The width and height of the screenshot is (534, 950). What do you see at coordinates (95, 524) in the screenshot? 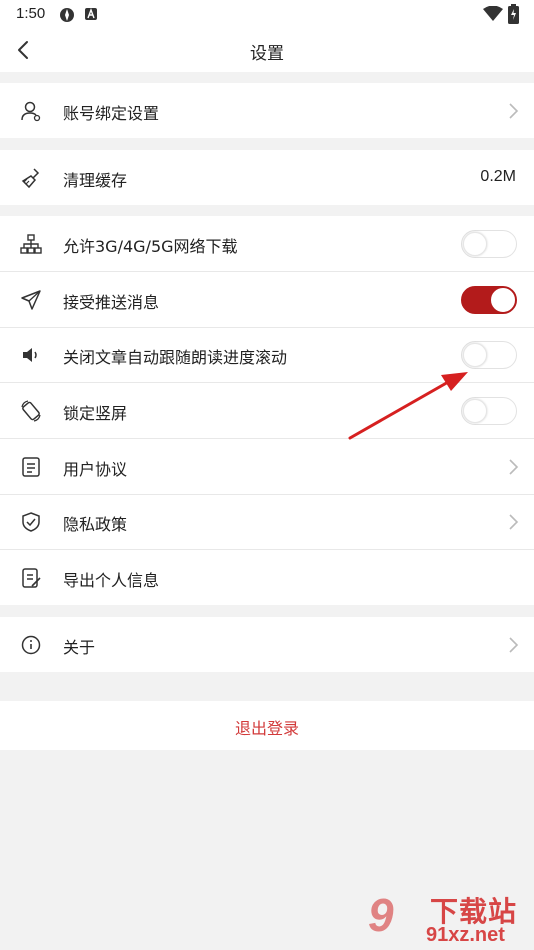
I see `privacy-policy-label: 隐私政策` at bounding box center [95, 524].